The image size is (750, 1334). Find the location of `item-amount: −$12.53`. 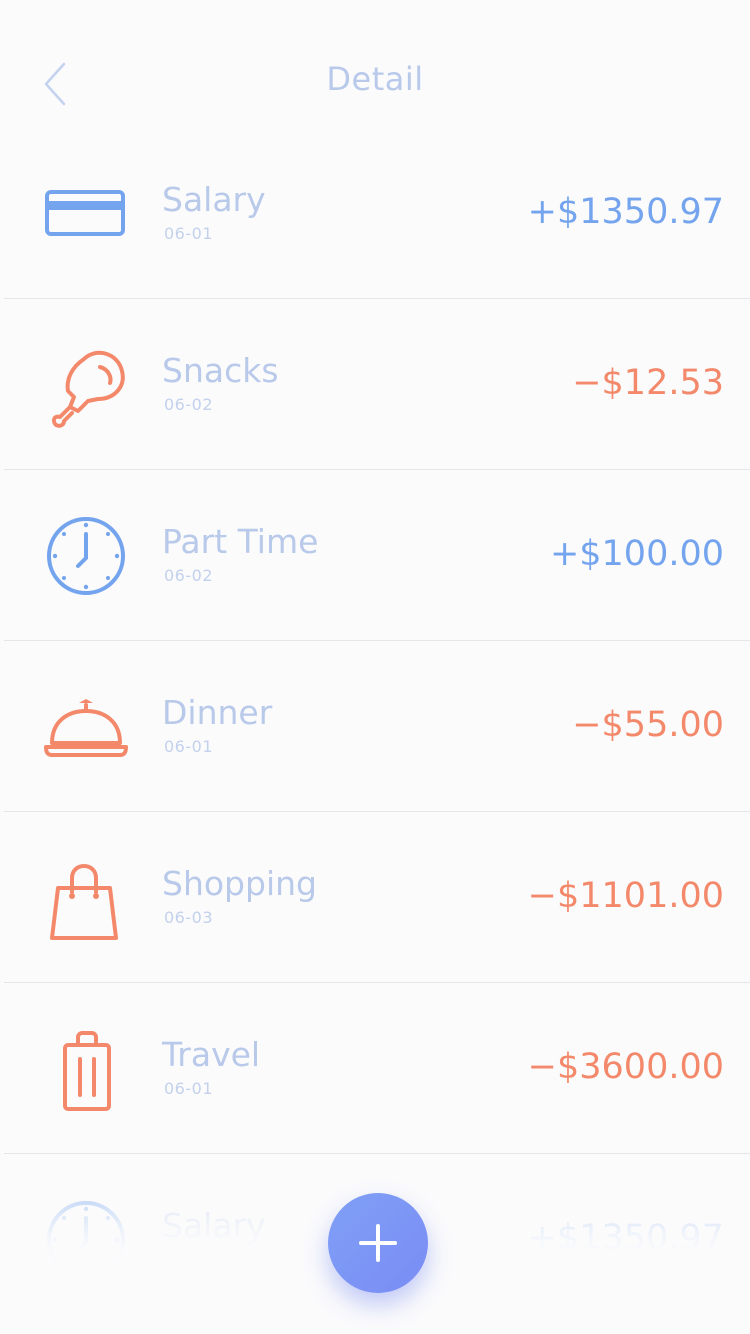

item-amount: −$12.53 is located at coordinates (648, 383).